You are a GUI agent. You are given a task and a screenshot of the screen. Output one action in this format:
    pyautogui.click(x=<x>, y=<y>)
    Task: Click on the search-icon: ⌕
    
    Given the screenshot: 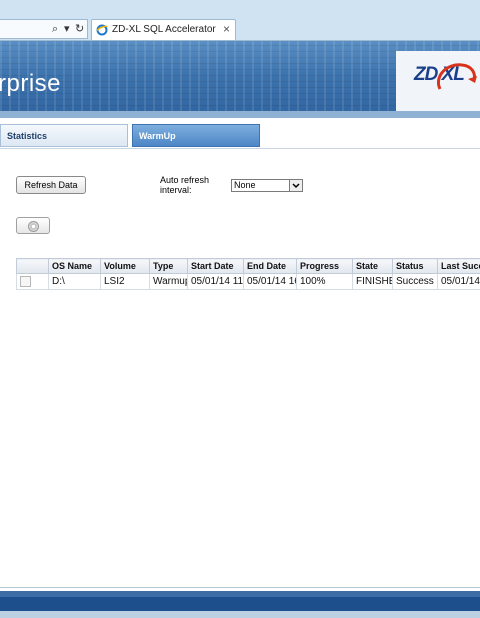 What is the action you would take?
    pyautogui.click(x=55, y=29)
    